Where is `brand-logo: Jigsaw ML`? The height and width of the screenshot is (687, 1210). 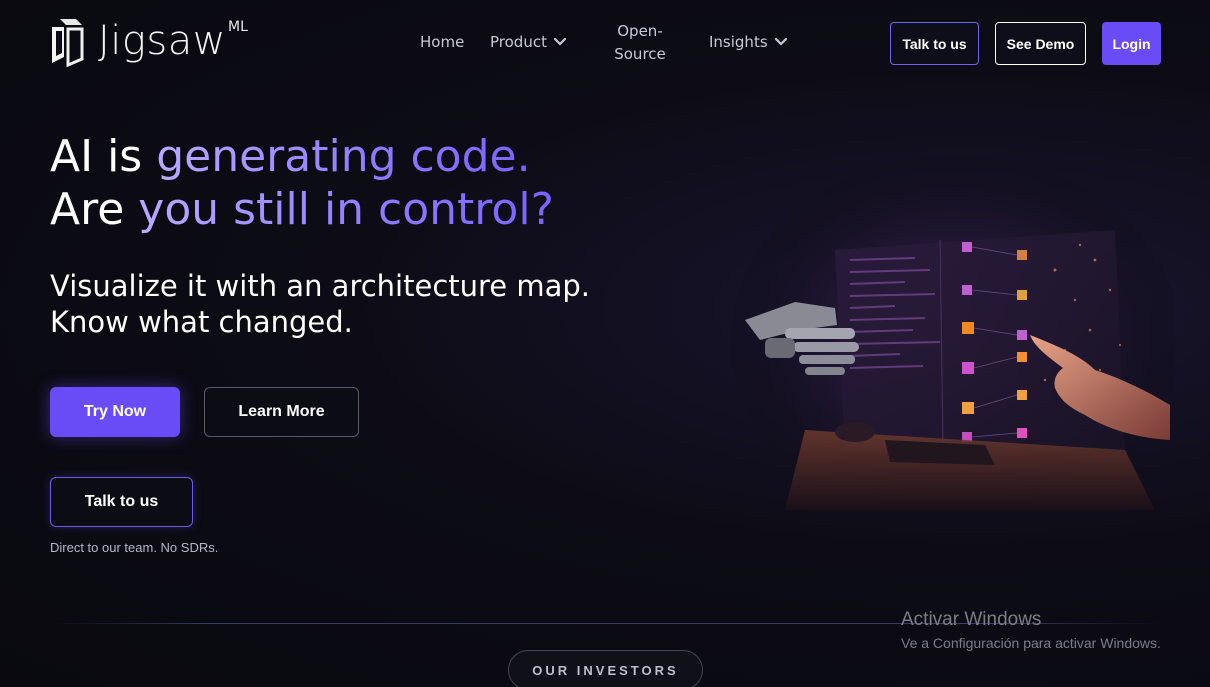
brand-logo: Jigsaw ML is located at coordinates (149, 42).